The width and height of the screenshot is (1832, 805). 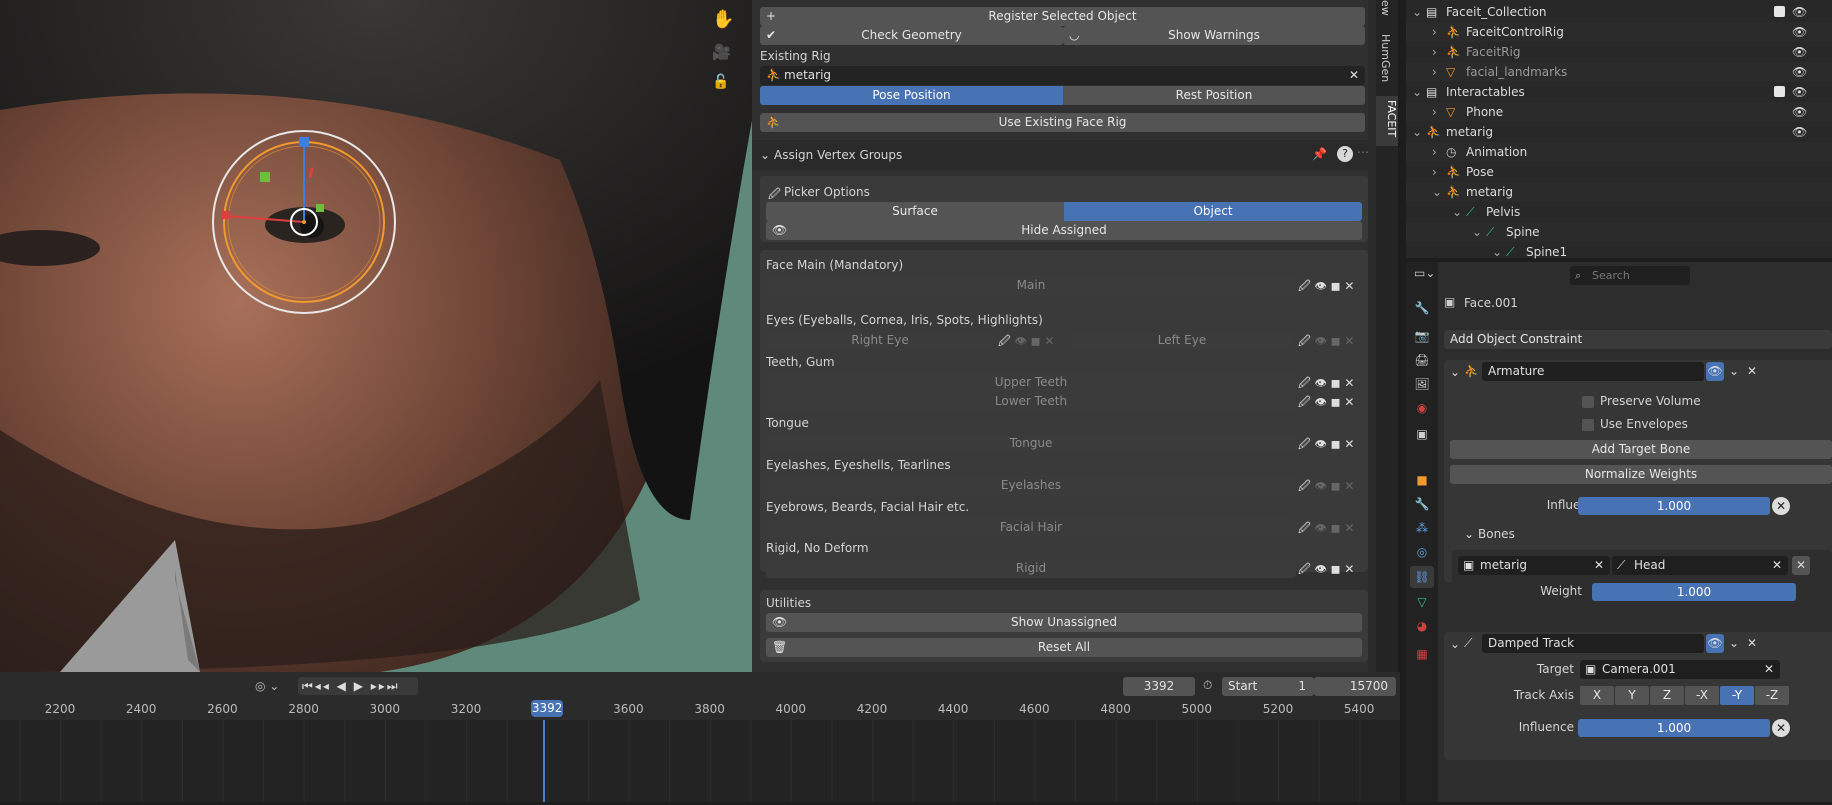 What do you see at coordinates (1422, 384) in the screenshot?
I see `view-layer-icon: 🖼` at bounding box center [1422, 384].